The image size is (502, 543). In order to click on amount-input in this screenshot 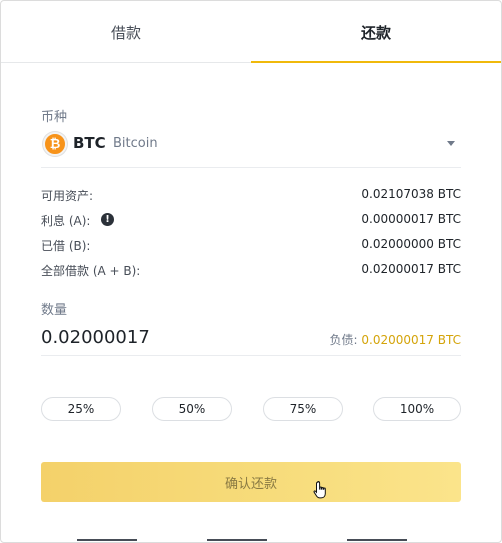, I will do `click(166, 337)`.